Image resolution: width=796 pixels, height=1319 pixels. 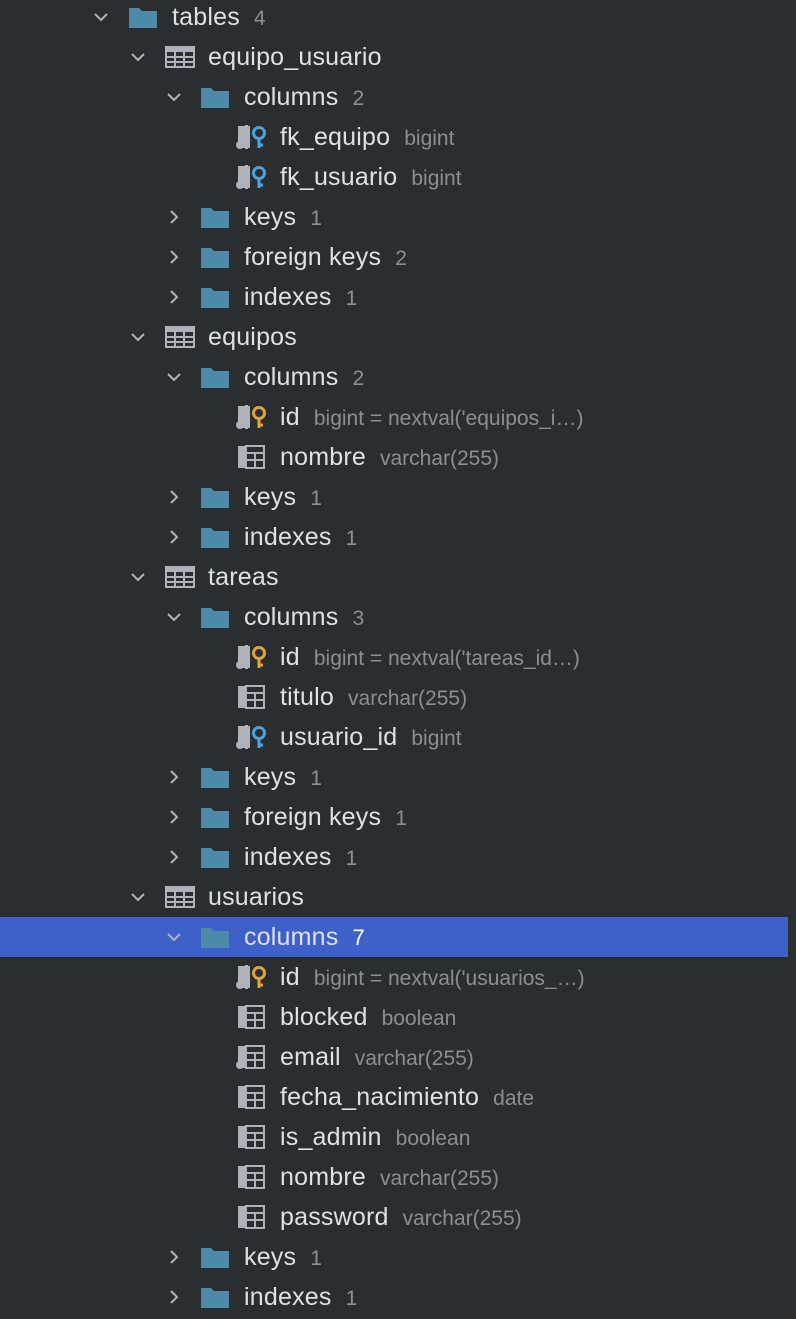 What do you see at coordinates (291, 377) in the screenshot?
I see `node-name: columns` at bounding box center [291, 377].